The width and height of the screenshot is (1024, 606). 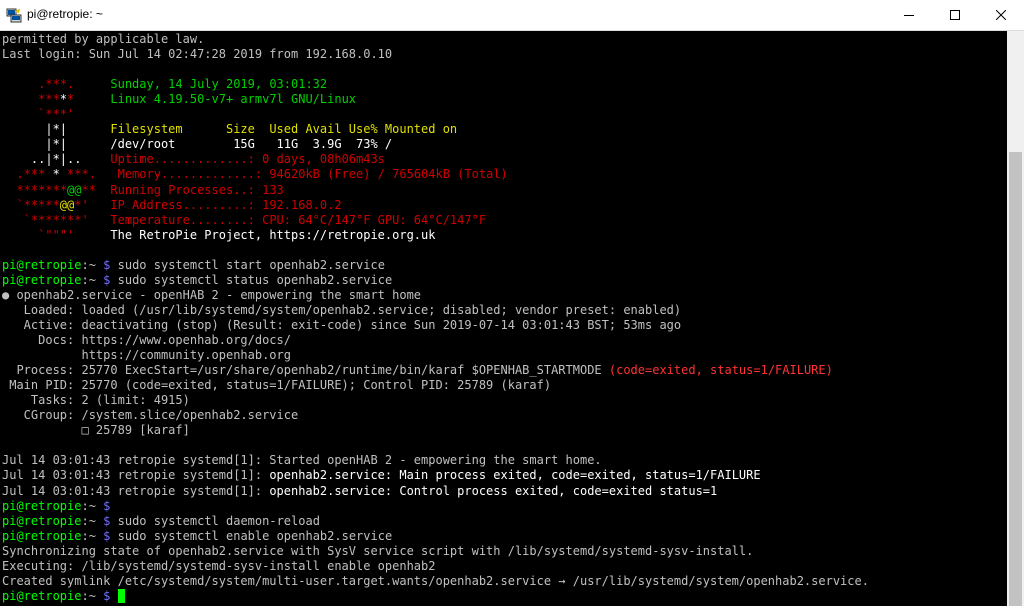 I want to click on terminal-text: ..|*|.., so click(x=56, y=159).